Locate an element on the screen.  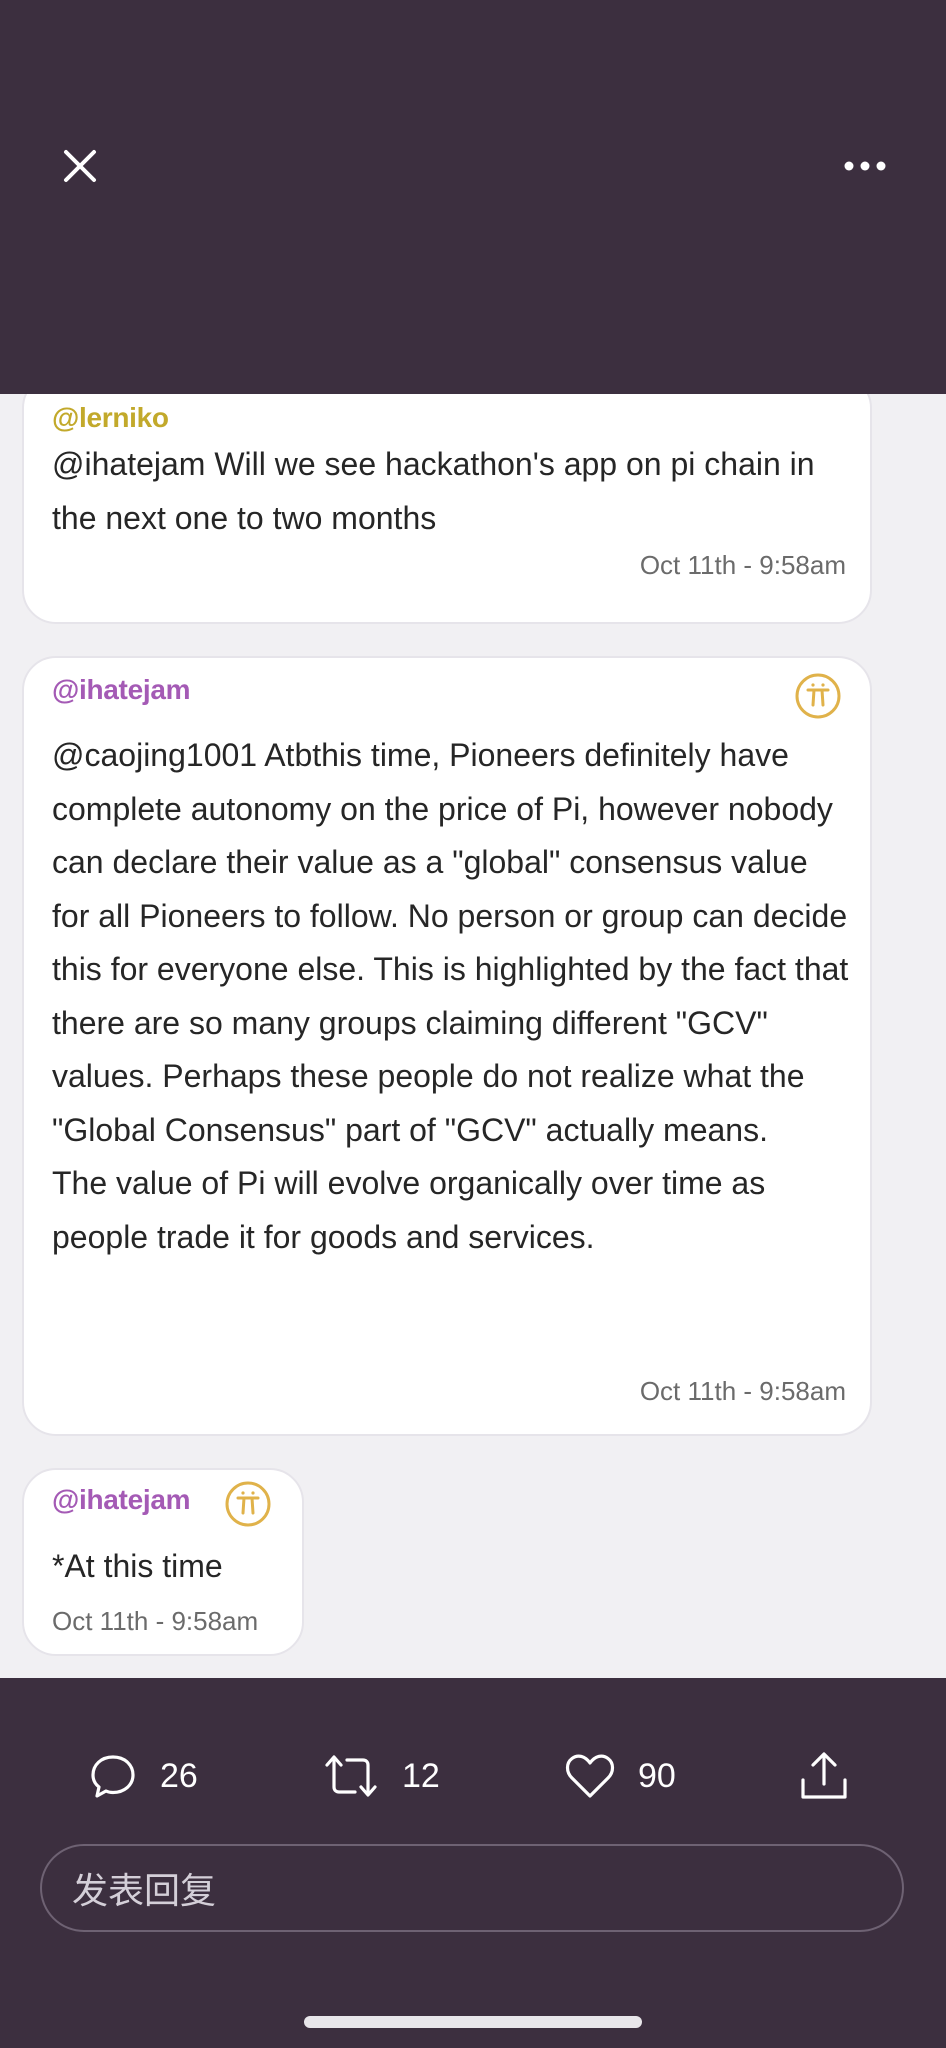
like-button: 90 is located at coordinates (620, 1776).